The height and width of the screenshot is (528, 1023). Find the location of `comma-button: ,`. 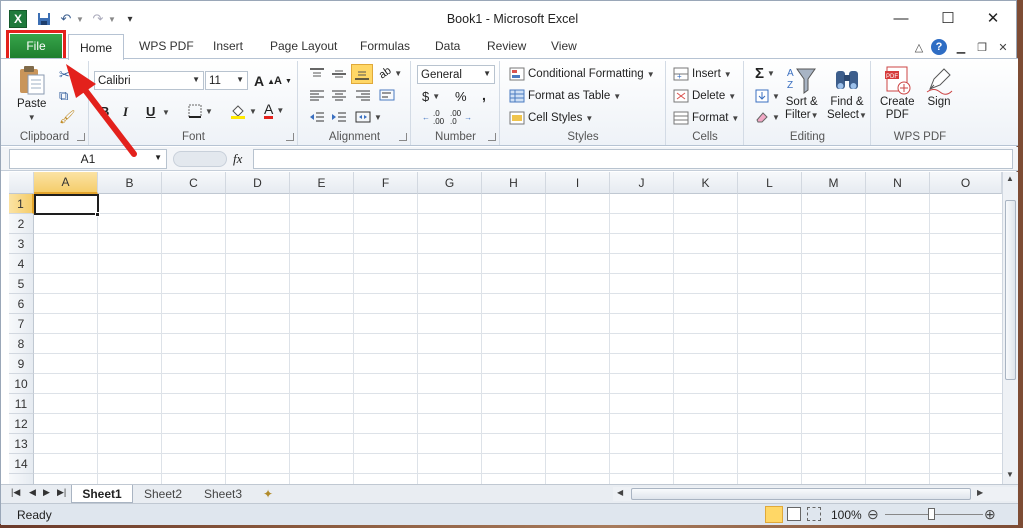

comma-button: , is located at coordinates (484, 95).